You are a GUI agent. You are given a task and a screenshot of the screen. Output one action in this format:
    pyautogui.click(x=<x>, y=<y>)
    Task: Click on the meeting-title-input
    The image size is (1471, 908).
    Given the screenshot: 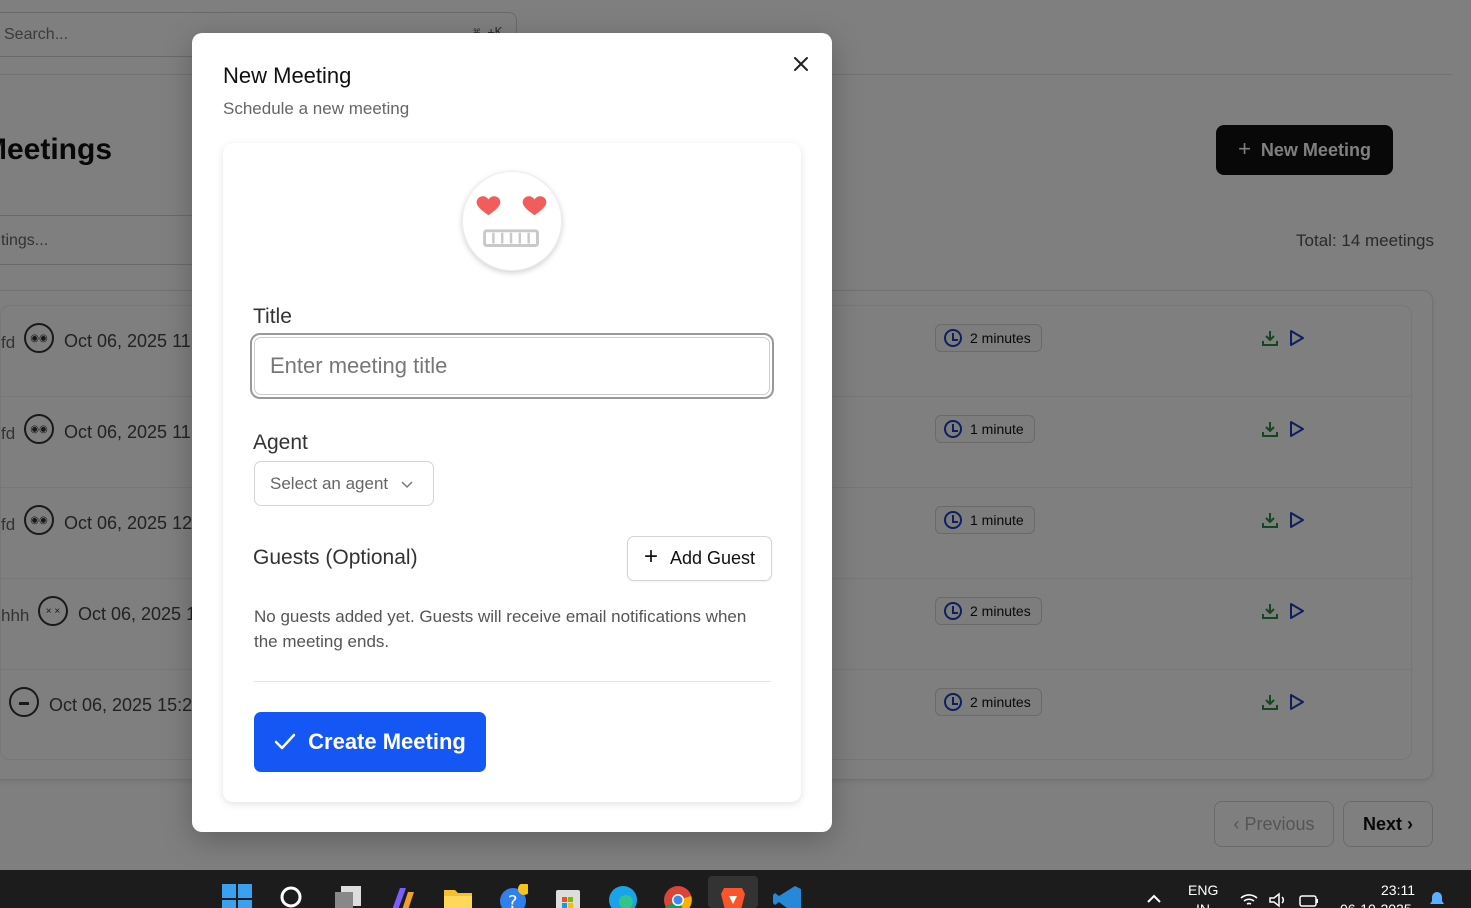 What is the action you would take?
    pyautogui.click(x=512, y=366)
    